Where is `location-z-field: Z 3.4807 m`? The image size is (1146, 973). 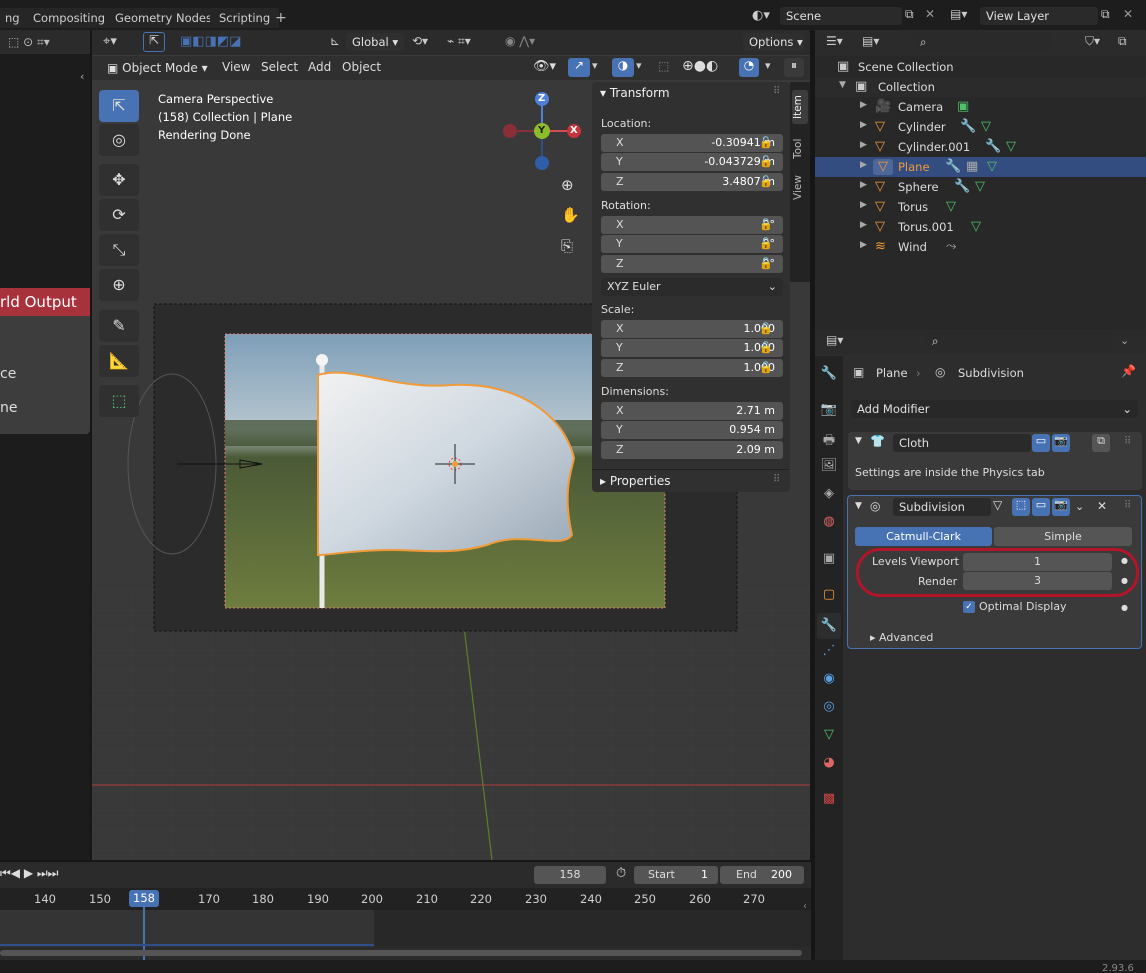
location-z-field: Z 3.4807 m is located at coordinates (692, 182).